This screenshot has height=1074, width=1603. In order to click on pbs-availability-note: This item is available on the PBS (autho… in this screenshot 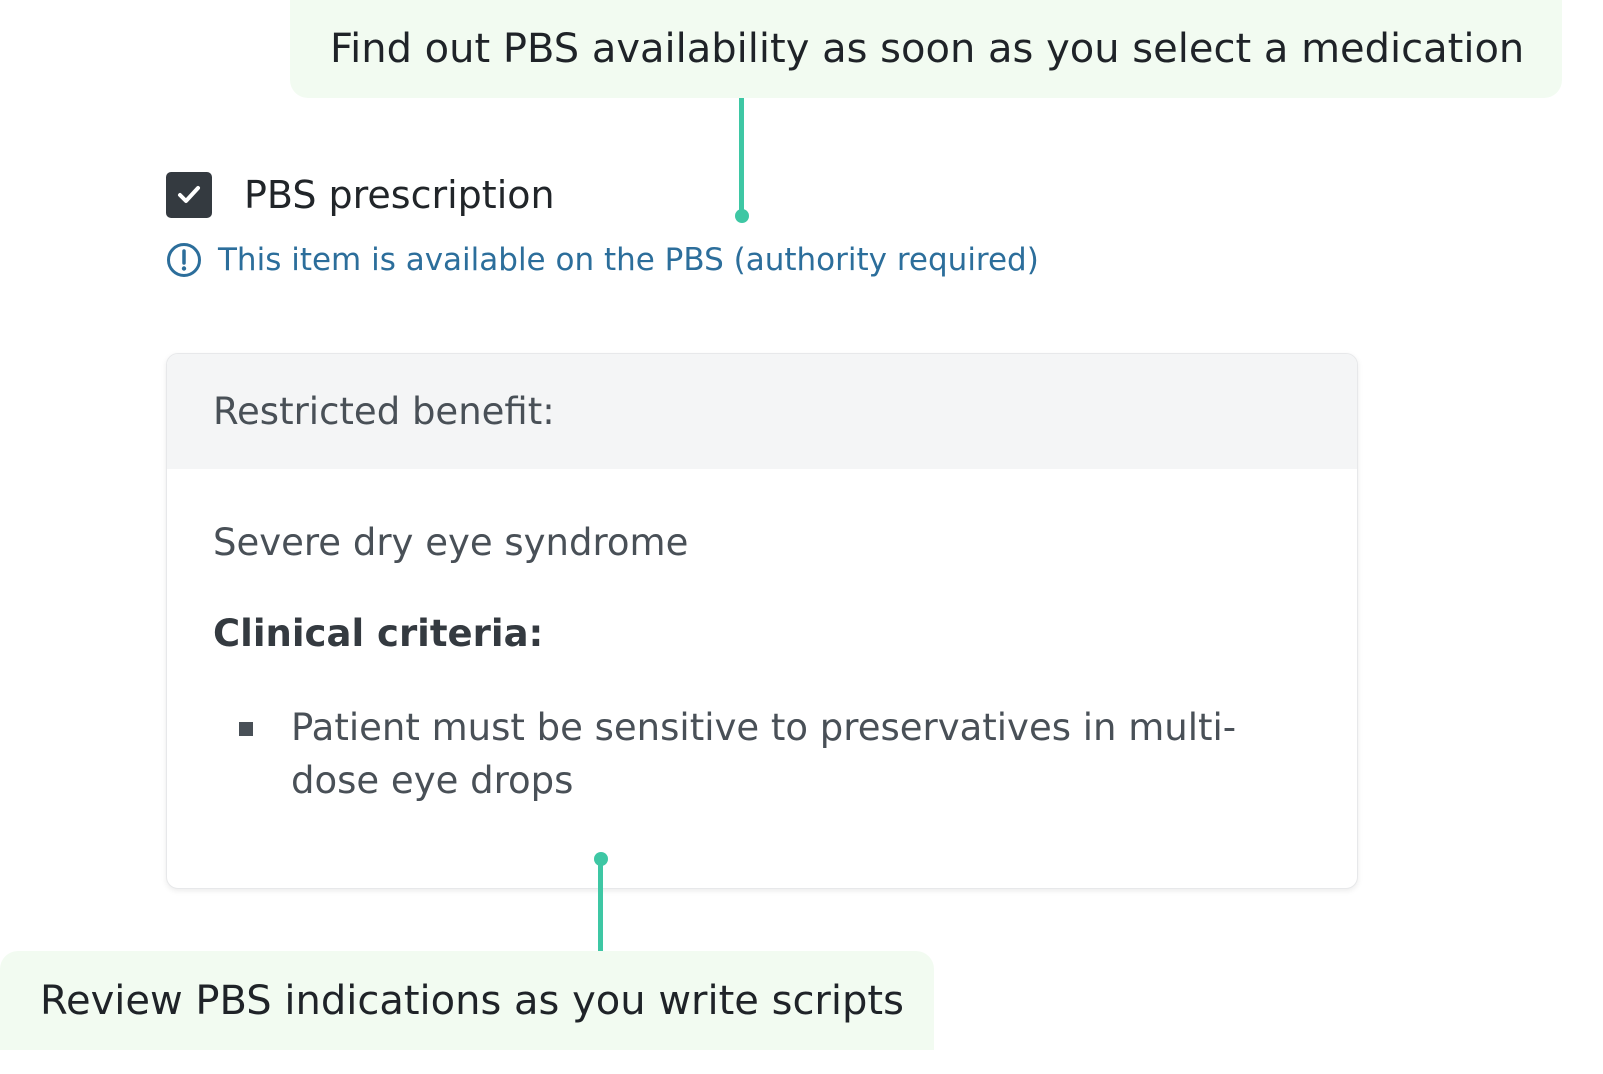, I will do `click(602, 260)`.